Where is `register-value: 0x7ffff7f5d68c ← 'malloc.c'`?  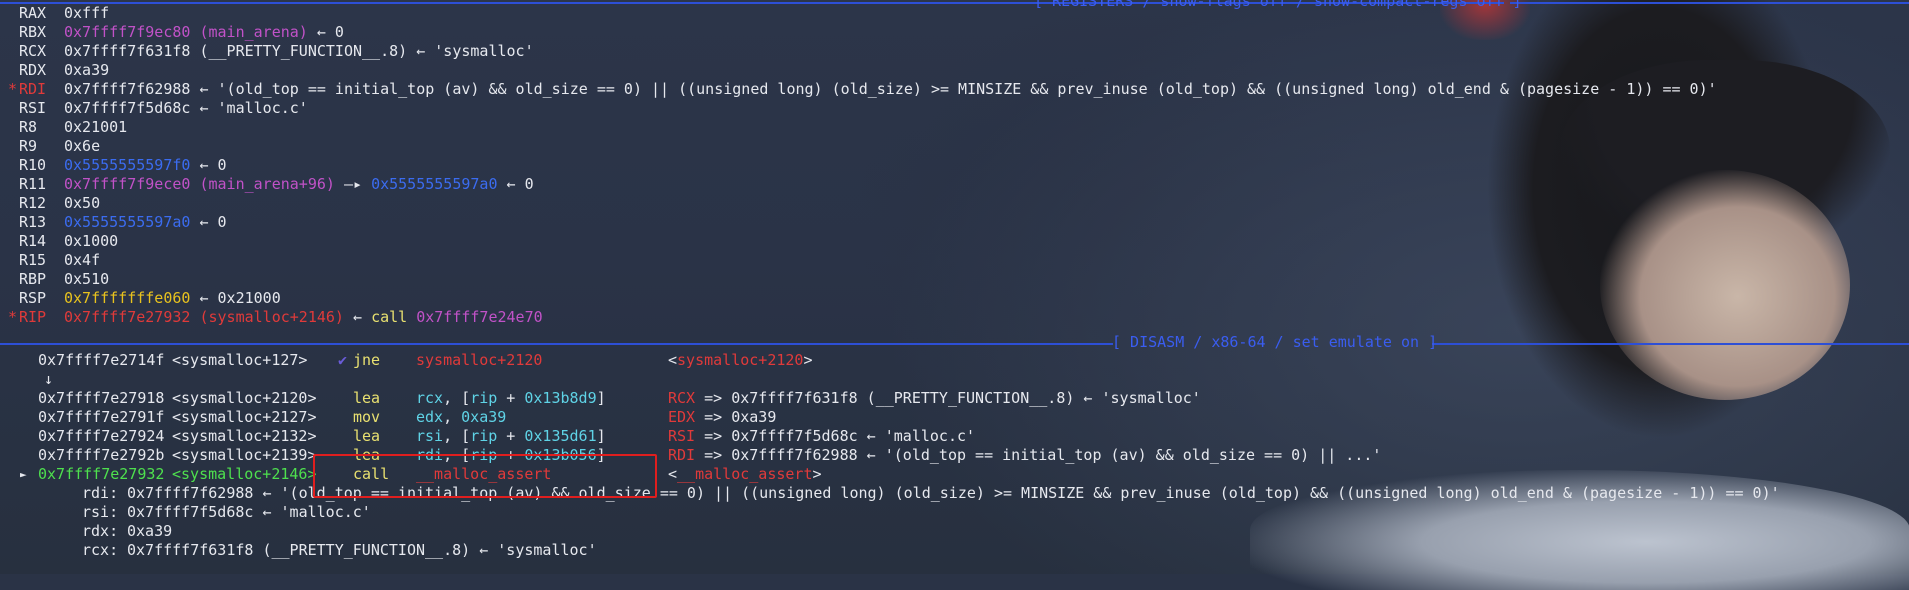
register-value: 0x7ffff7f5d68c ← 'malloc.c' is located at coordinates (186, 108).